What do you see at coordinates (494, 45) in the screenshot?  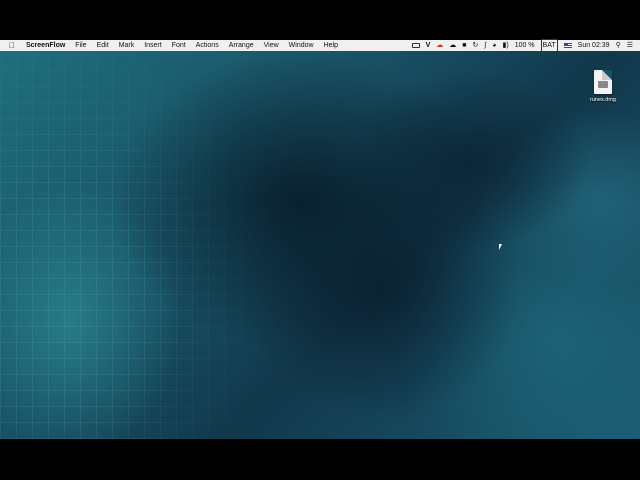 I see `wifi-icon: ◕` at bounding box center [494, 45].